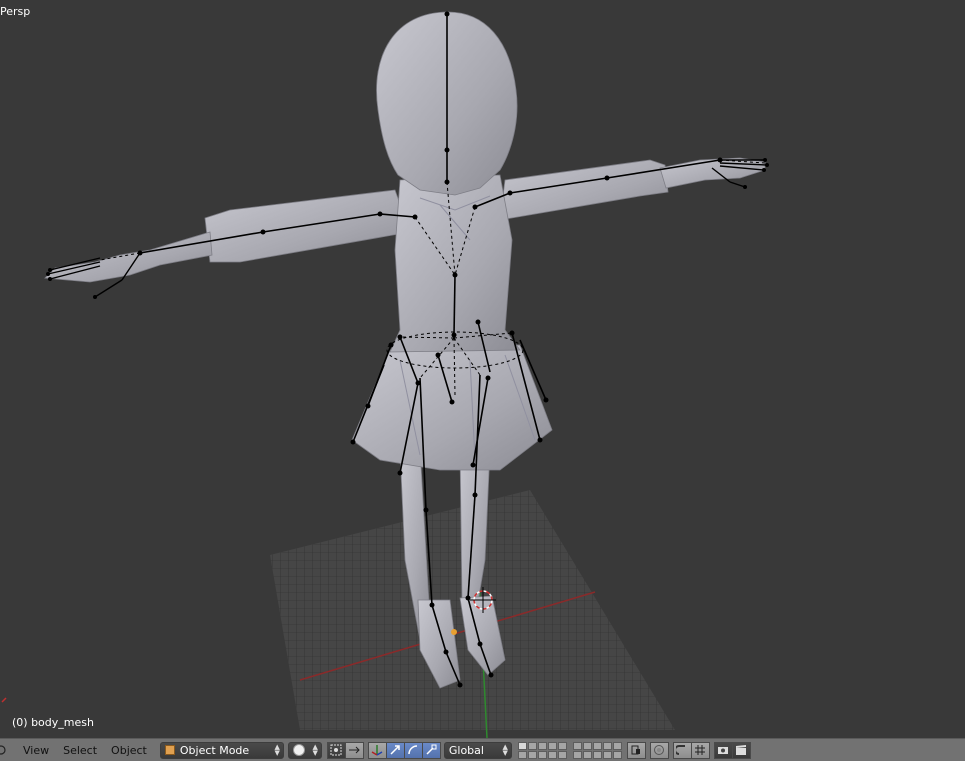 The height and width of the screenshot is (761, 965). Describe the element at coordinates (466, 750) in the screenshot. I see `orientation-label: Global` at that location.